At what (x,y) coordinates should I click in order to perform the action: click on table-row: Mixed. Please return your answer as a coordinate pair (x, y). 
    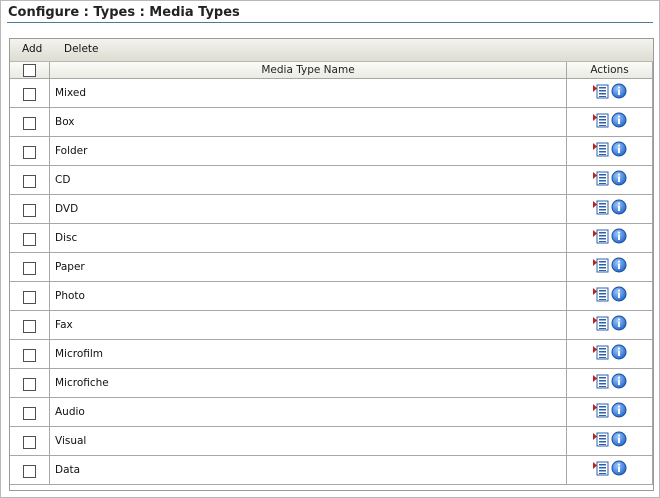
    Looking at the image, I should click on (331, 93).